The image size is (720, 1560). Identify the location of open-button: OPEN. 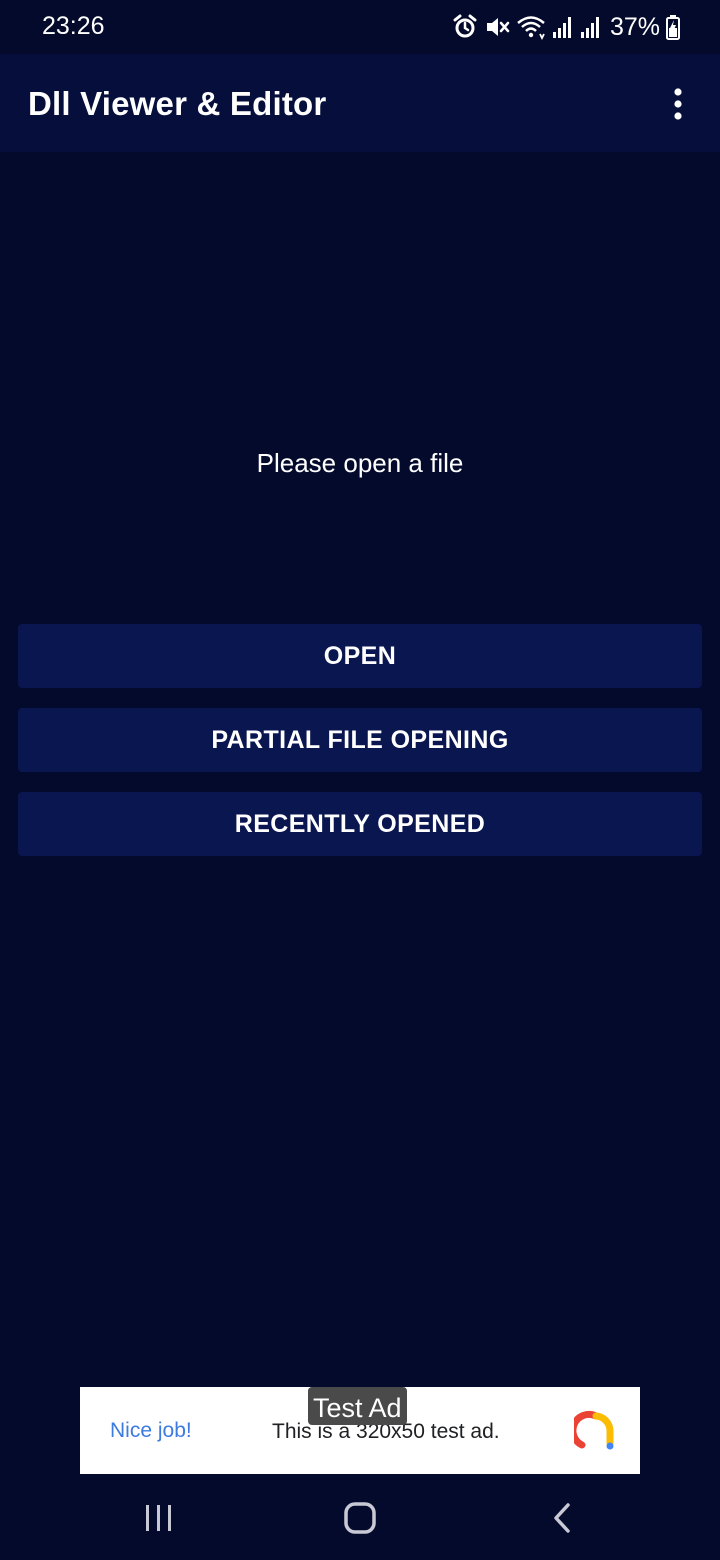
(360, 656).